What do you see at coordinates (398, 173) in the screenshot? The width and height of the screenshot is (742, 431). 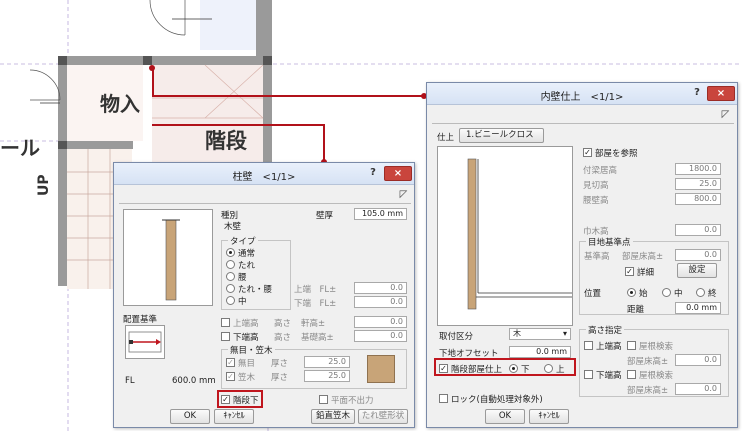 I see `kabe-close-button: ×` at bounding box center [398, 173].